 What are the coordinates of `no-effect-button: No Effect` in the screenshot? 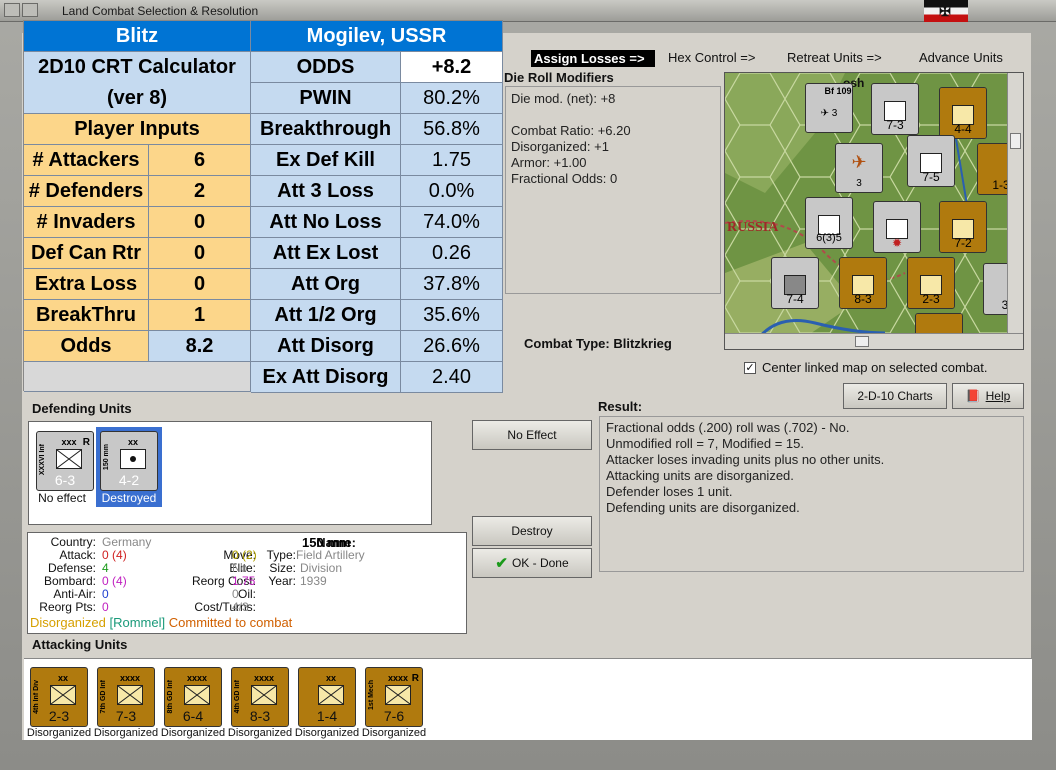 It's located at (532, 435).